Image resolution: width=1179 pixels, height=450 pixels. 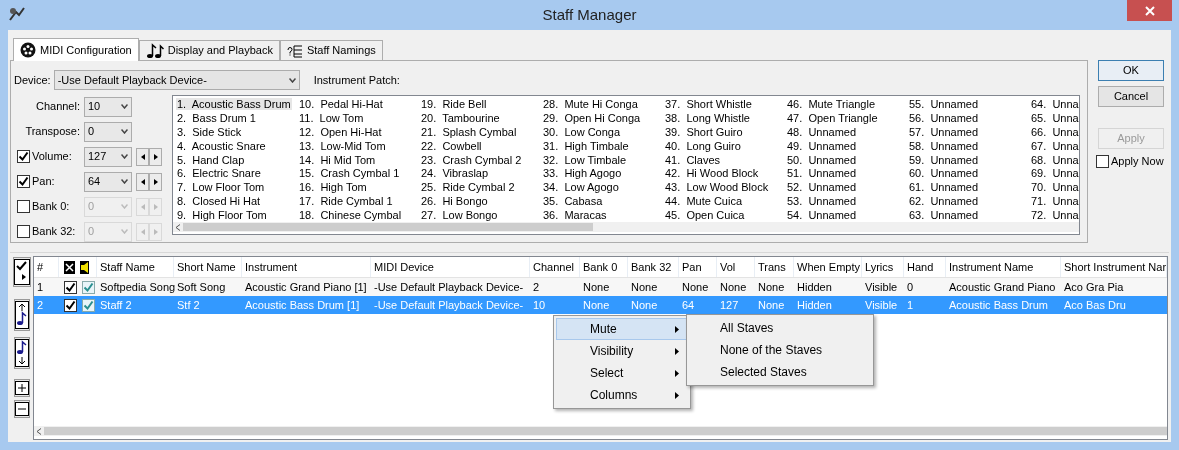 I want to click on column-header: When Empty, so click(x=828, y=267).